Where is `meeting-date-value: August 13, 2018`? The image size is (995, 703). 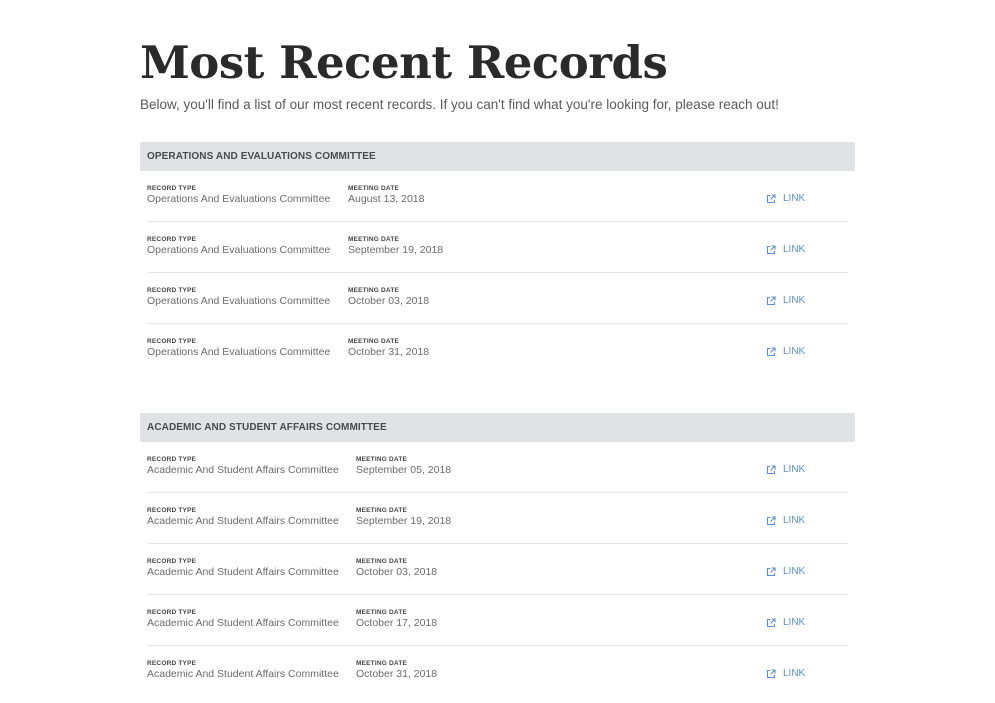 meeting-date-value: August 13, 2018 is located at coordinates (386, 199).